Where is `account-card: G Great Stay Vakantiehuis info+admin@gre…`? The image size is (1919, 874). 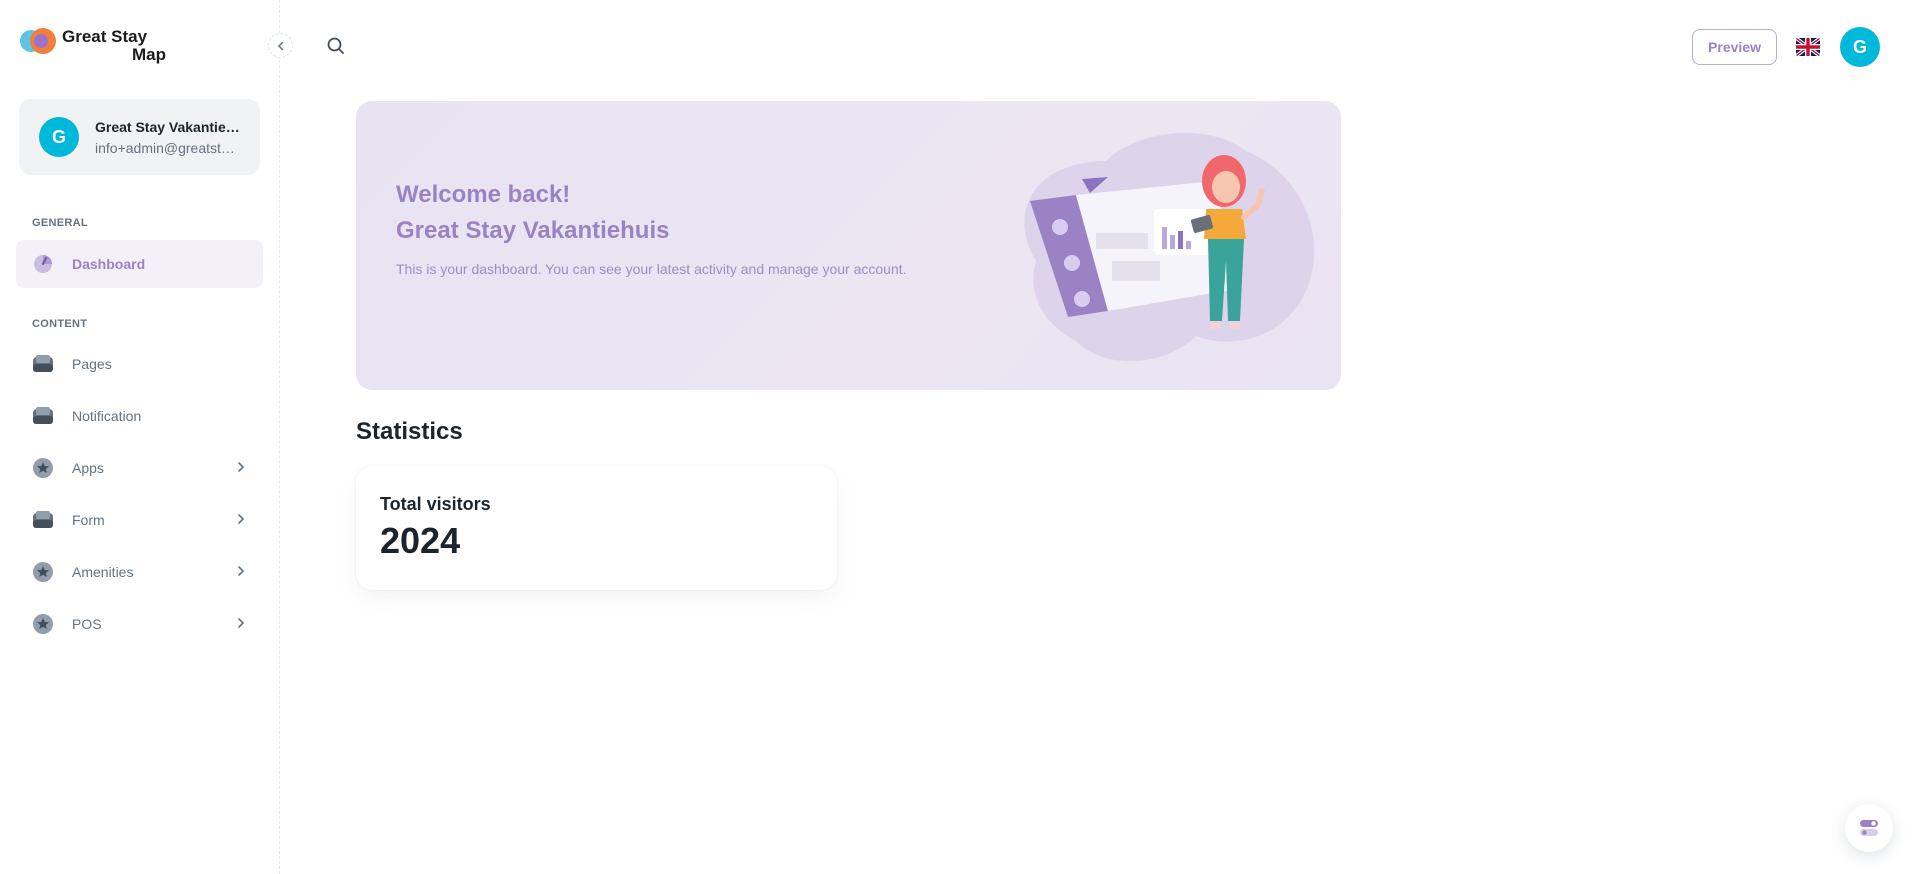
account-card: G Great Stay Vakantiehuis info+admin@gre… is located at coordinates (139, 137).